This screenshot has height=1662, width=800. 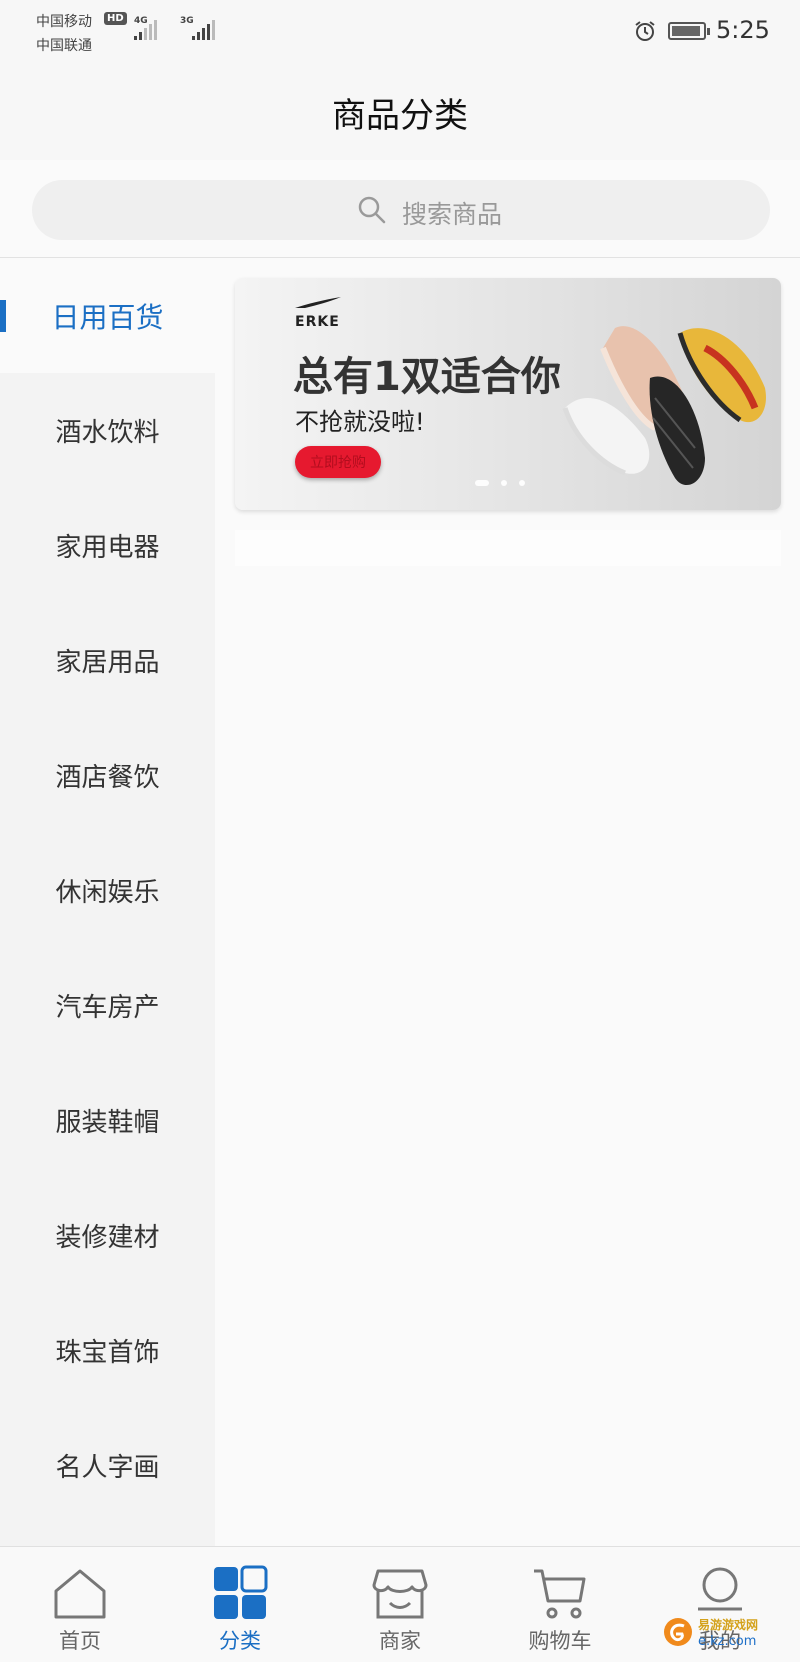 I want to click on search-icon, so click(x=372, y=210).